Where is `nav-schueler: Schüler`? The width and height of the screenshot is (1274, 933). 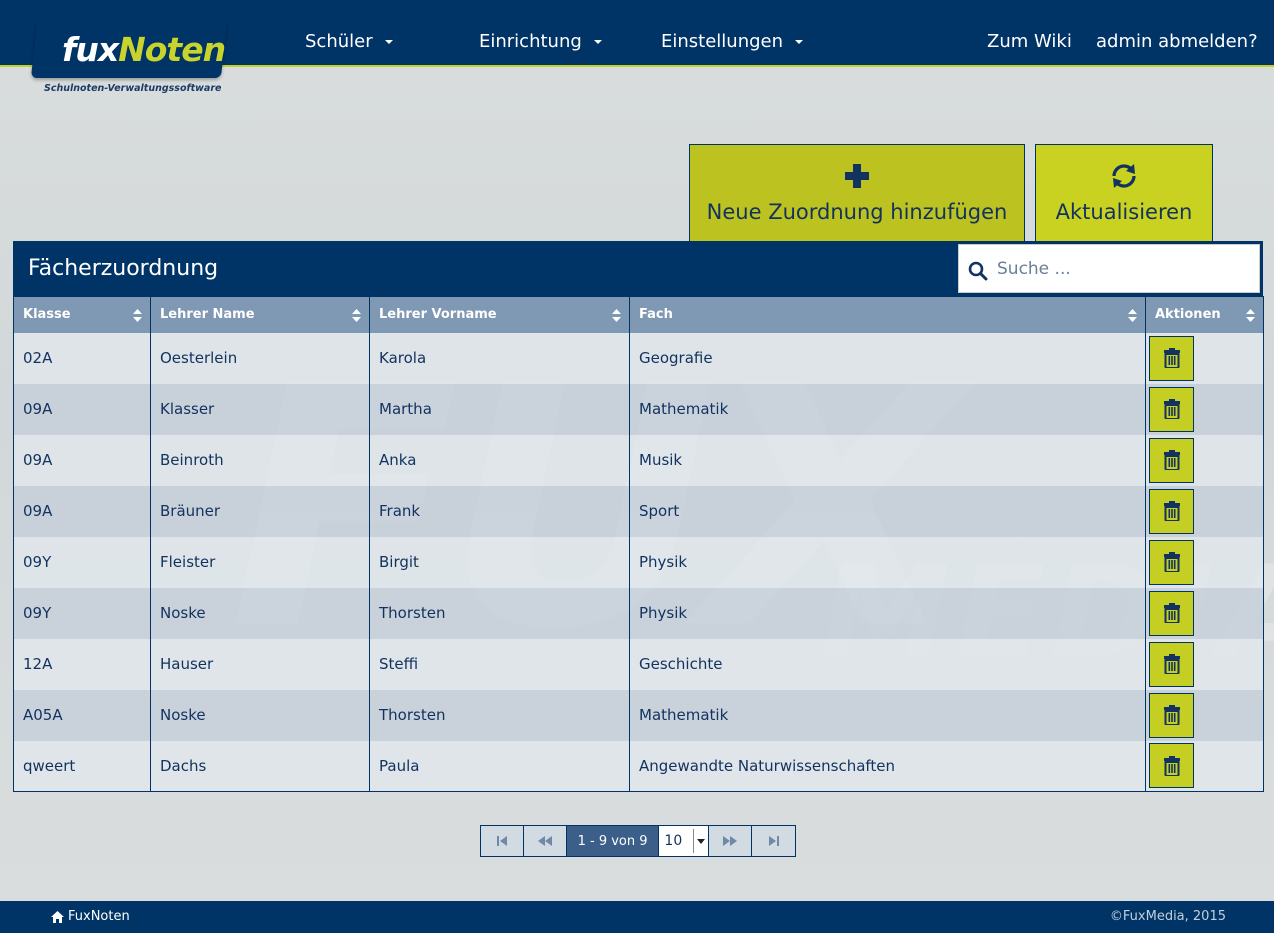 nav-schueler: Schüler is located at coordinates (349, 42).